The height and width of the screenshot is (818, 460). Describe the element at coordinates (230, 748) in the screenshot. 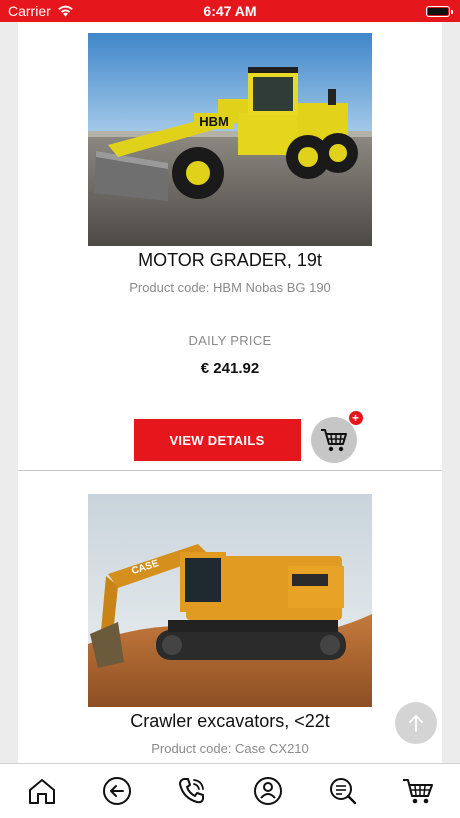

I see `product-code: Product code: Case CX210` at that location.